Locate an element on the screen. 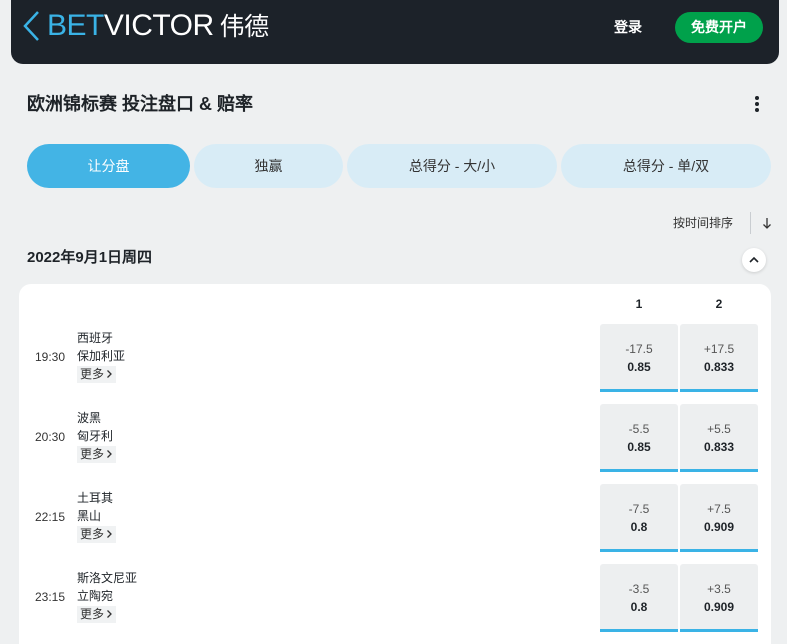 Image resolution: width=787 pixels, height=644 pixels. handicap-line: +17.5 is located at coordinates (719, 349).